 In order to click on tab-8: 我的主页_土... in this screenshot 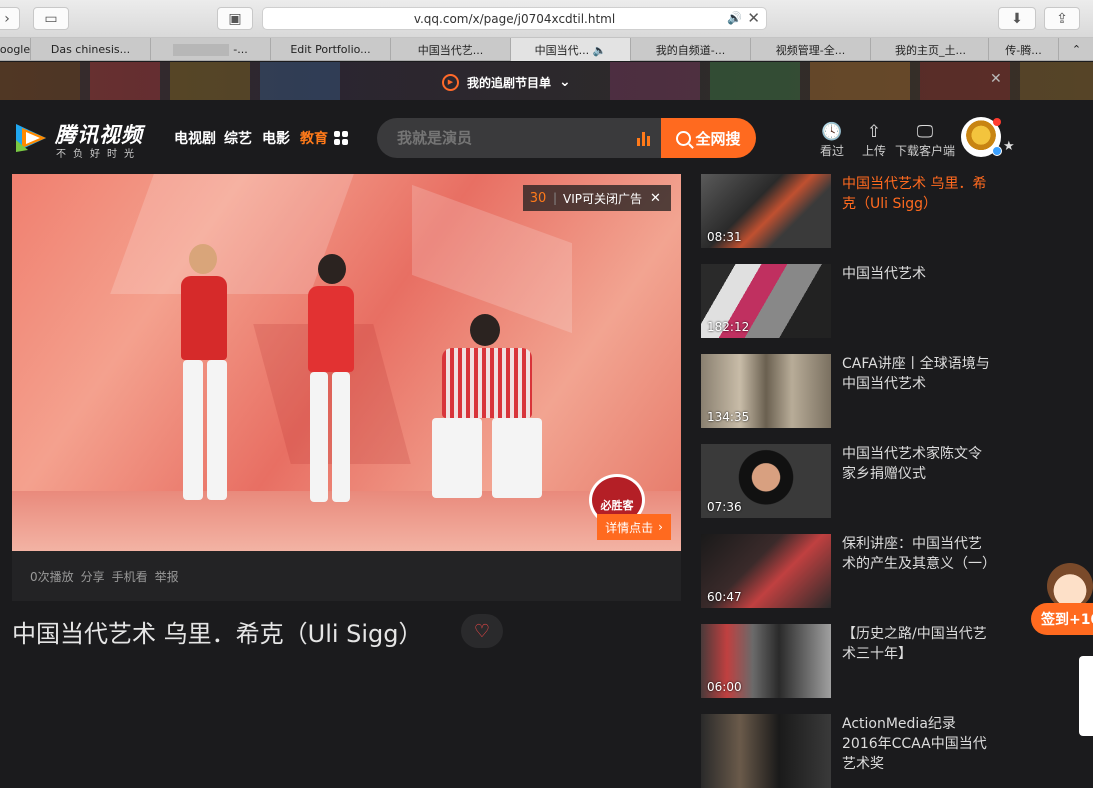, I will do `click(930, 49)`.